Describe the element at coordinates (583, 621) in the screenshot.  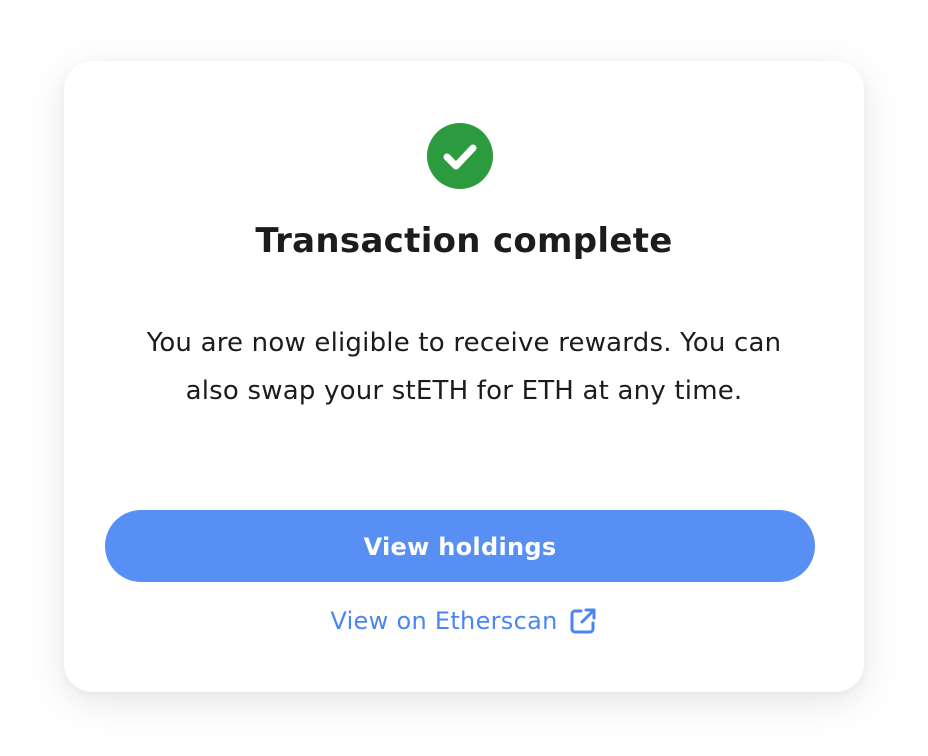
I see `external-link-icon` at that location.